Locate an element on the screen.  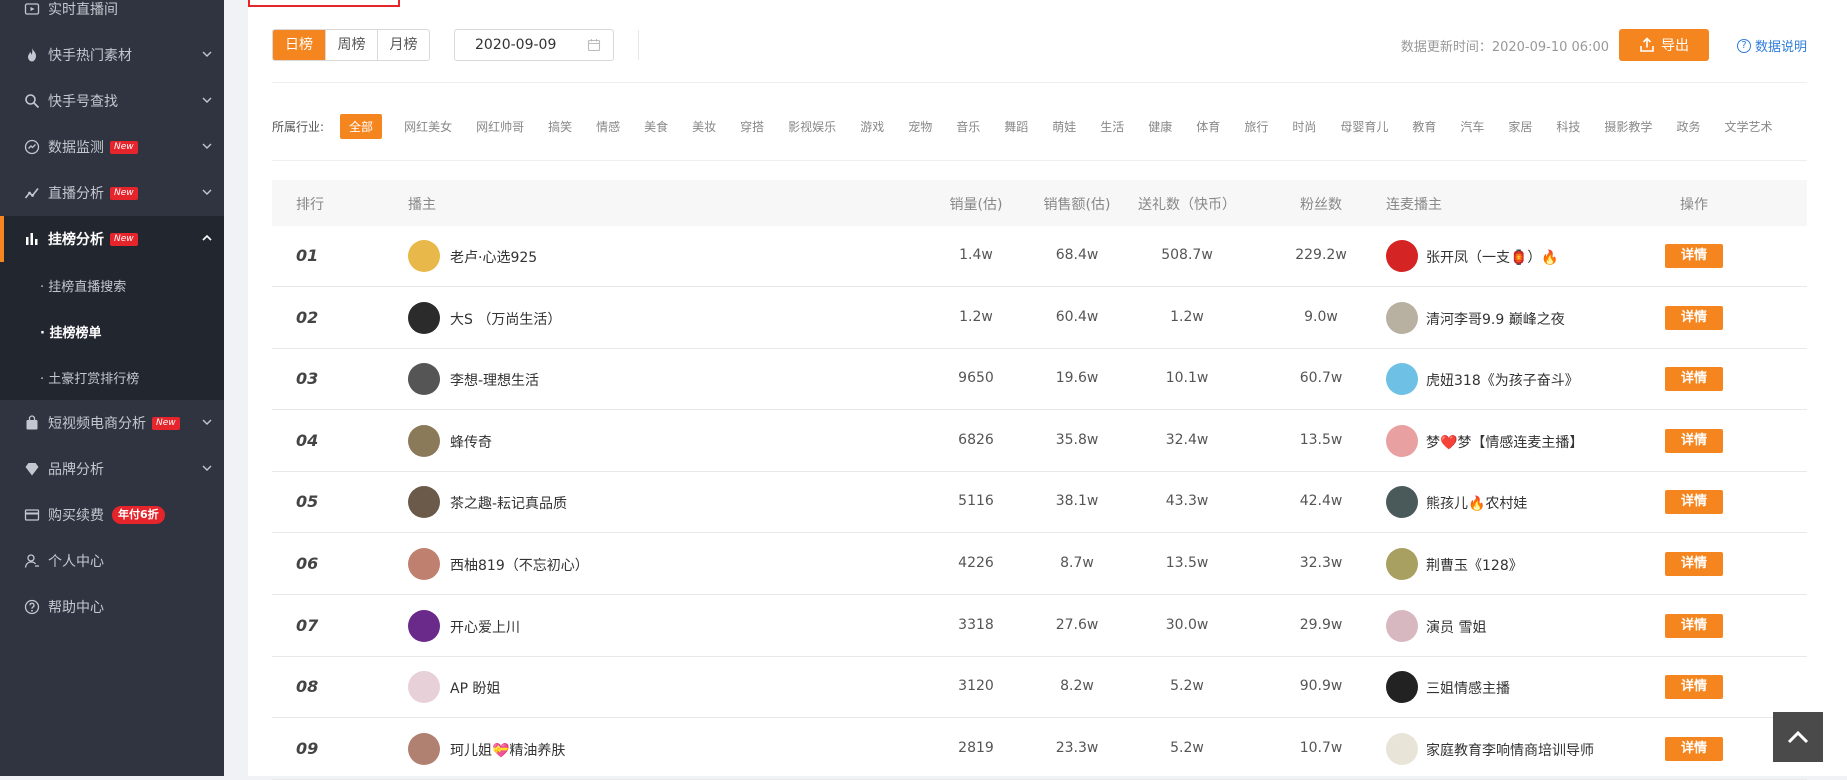
sidebar-item-help-center: 帮助中心 is located at coordinates (112, 607).